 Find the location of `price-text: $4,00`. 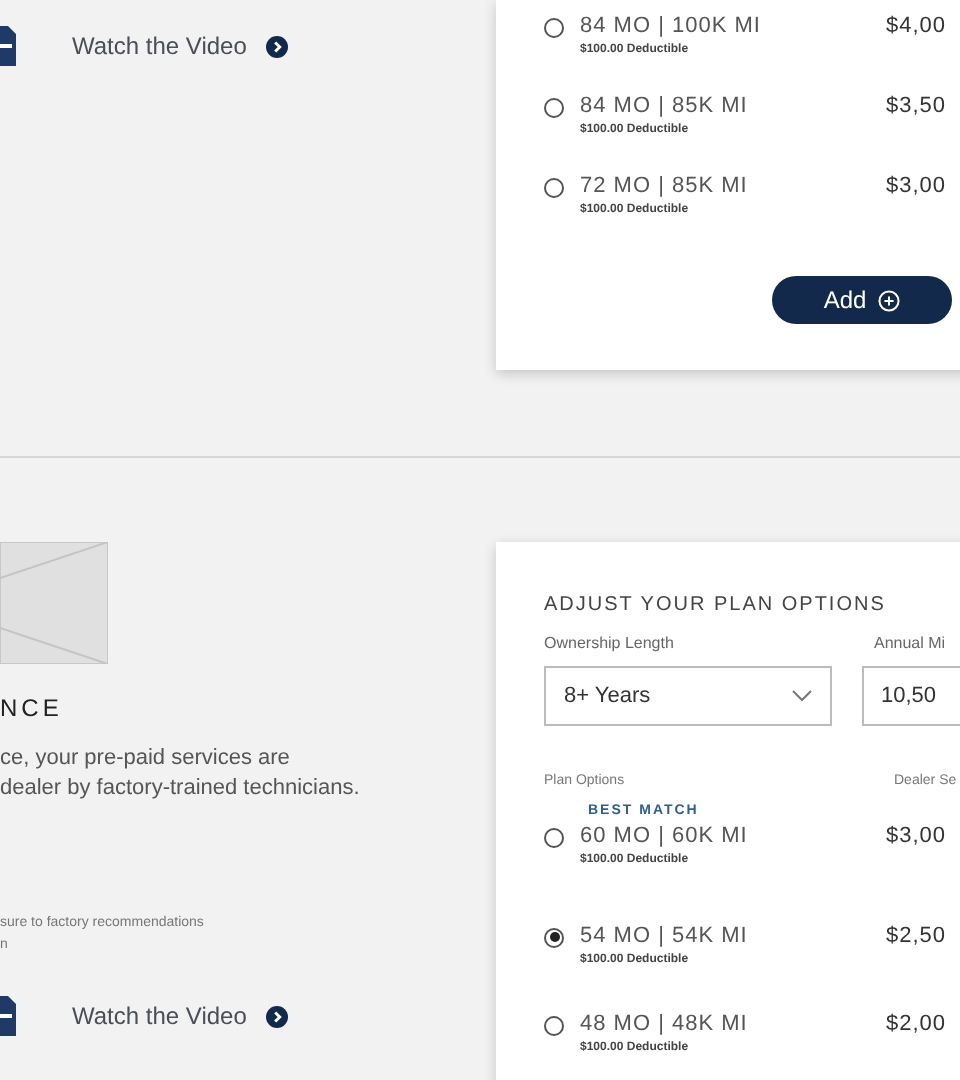

price-text: $4,00 is located at coordinates (916, 27).